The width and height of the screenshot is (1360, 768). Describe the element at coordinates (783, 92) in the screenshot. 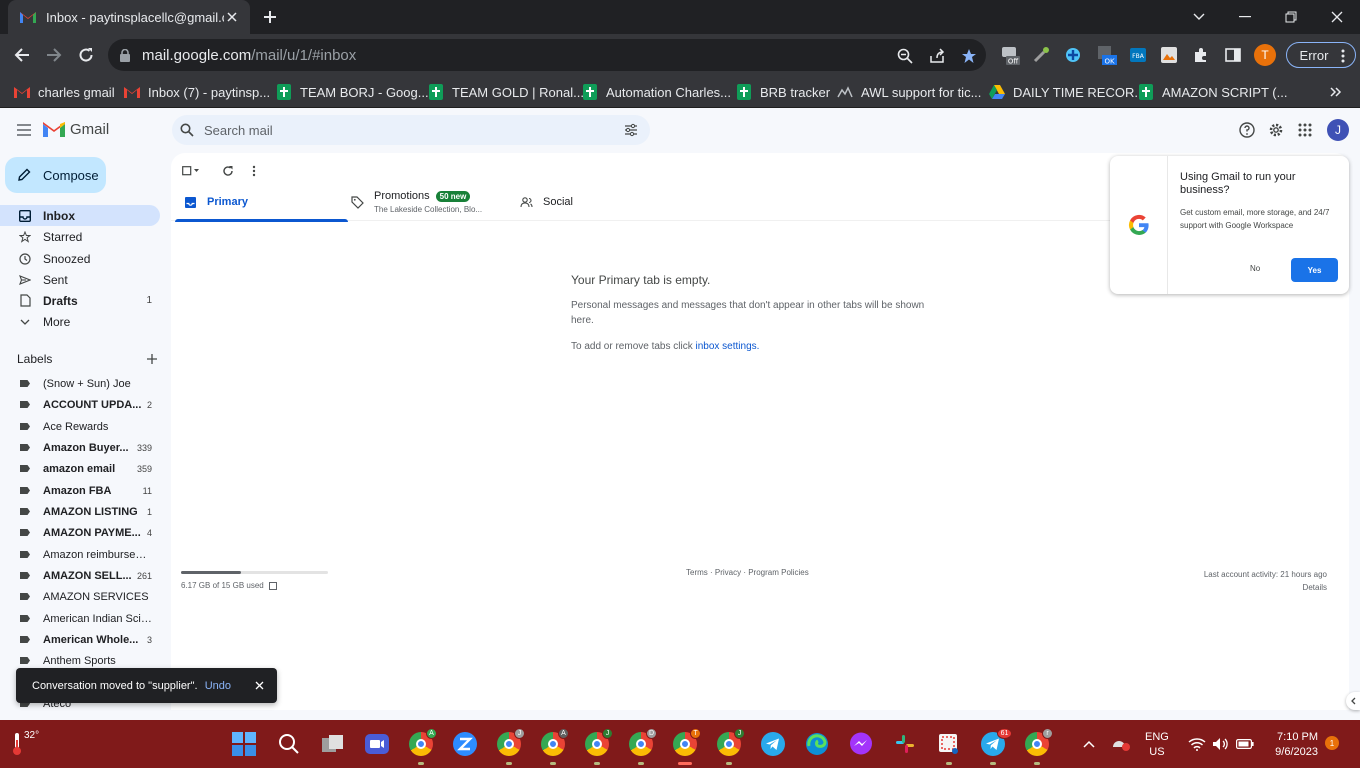

I see `bookmark-brb-tracker: BRB tracker` at that location.